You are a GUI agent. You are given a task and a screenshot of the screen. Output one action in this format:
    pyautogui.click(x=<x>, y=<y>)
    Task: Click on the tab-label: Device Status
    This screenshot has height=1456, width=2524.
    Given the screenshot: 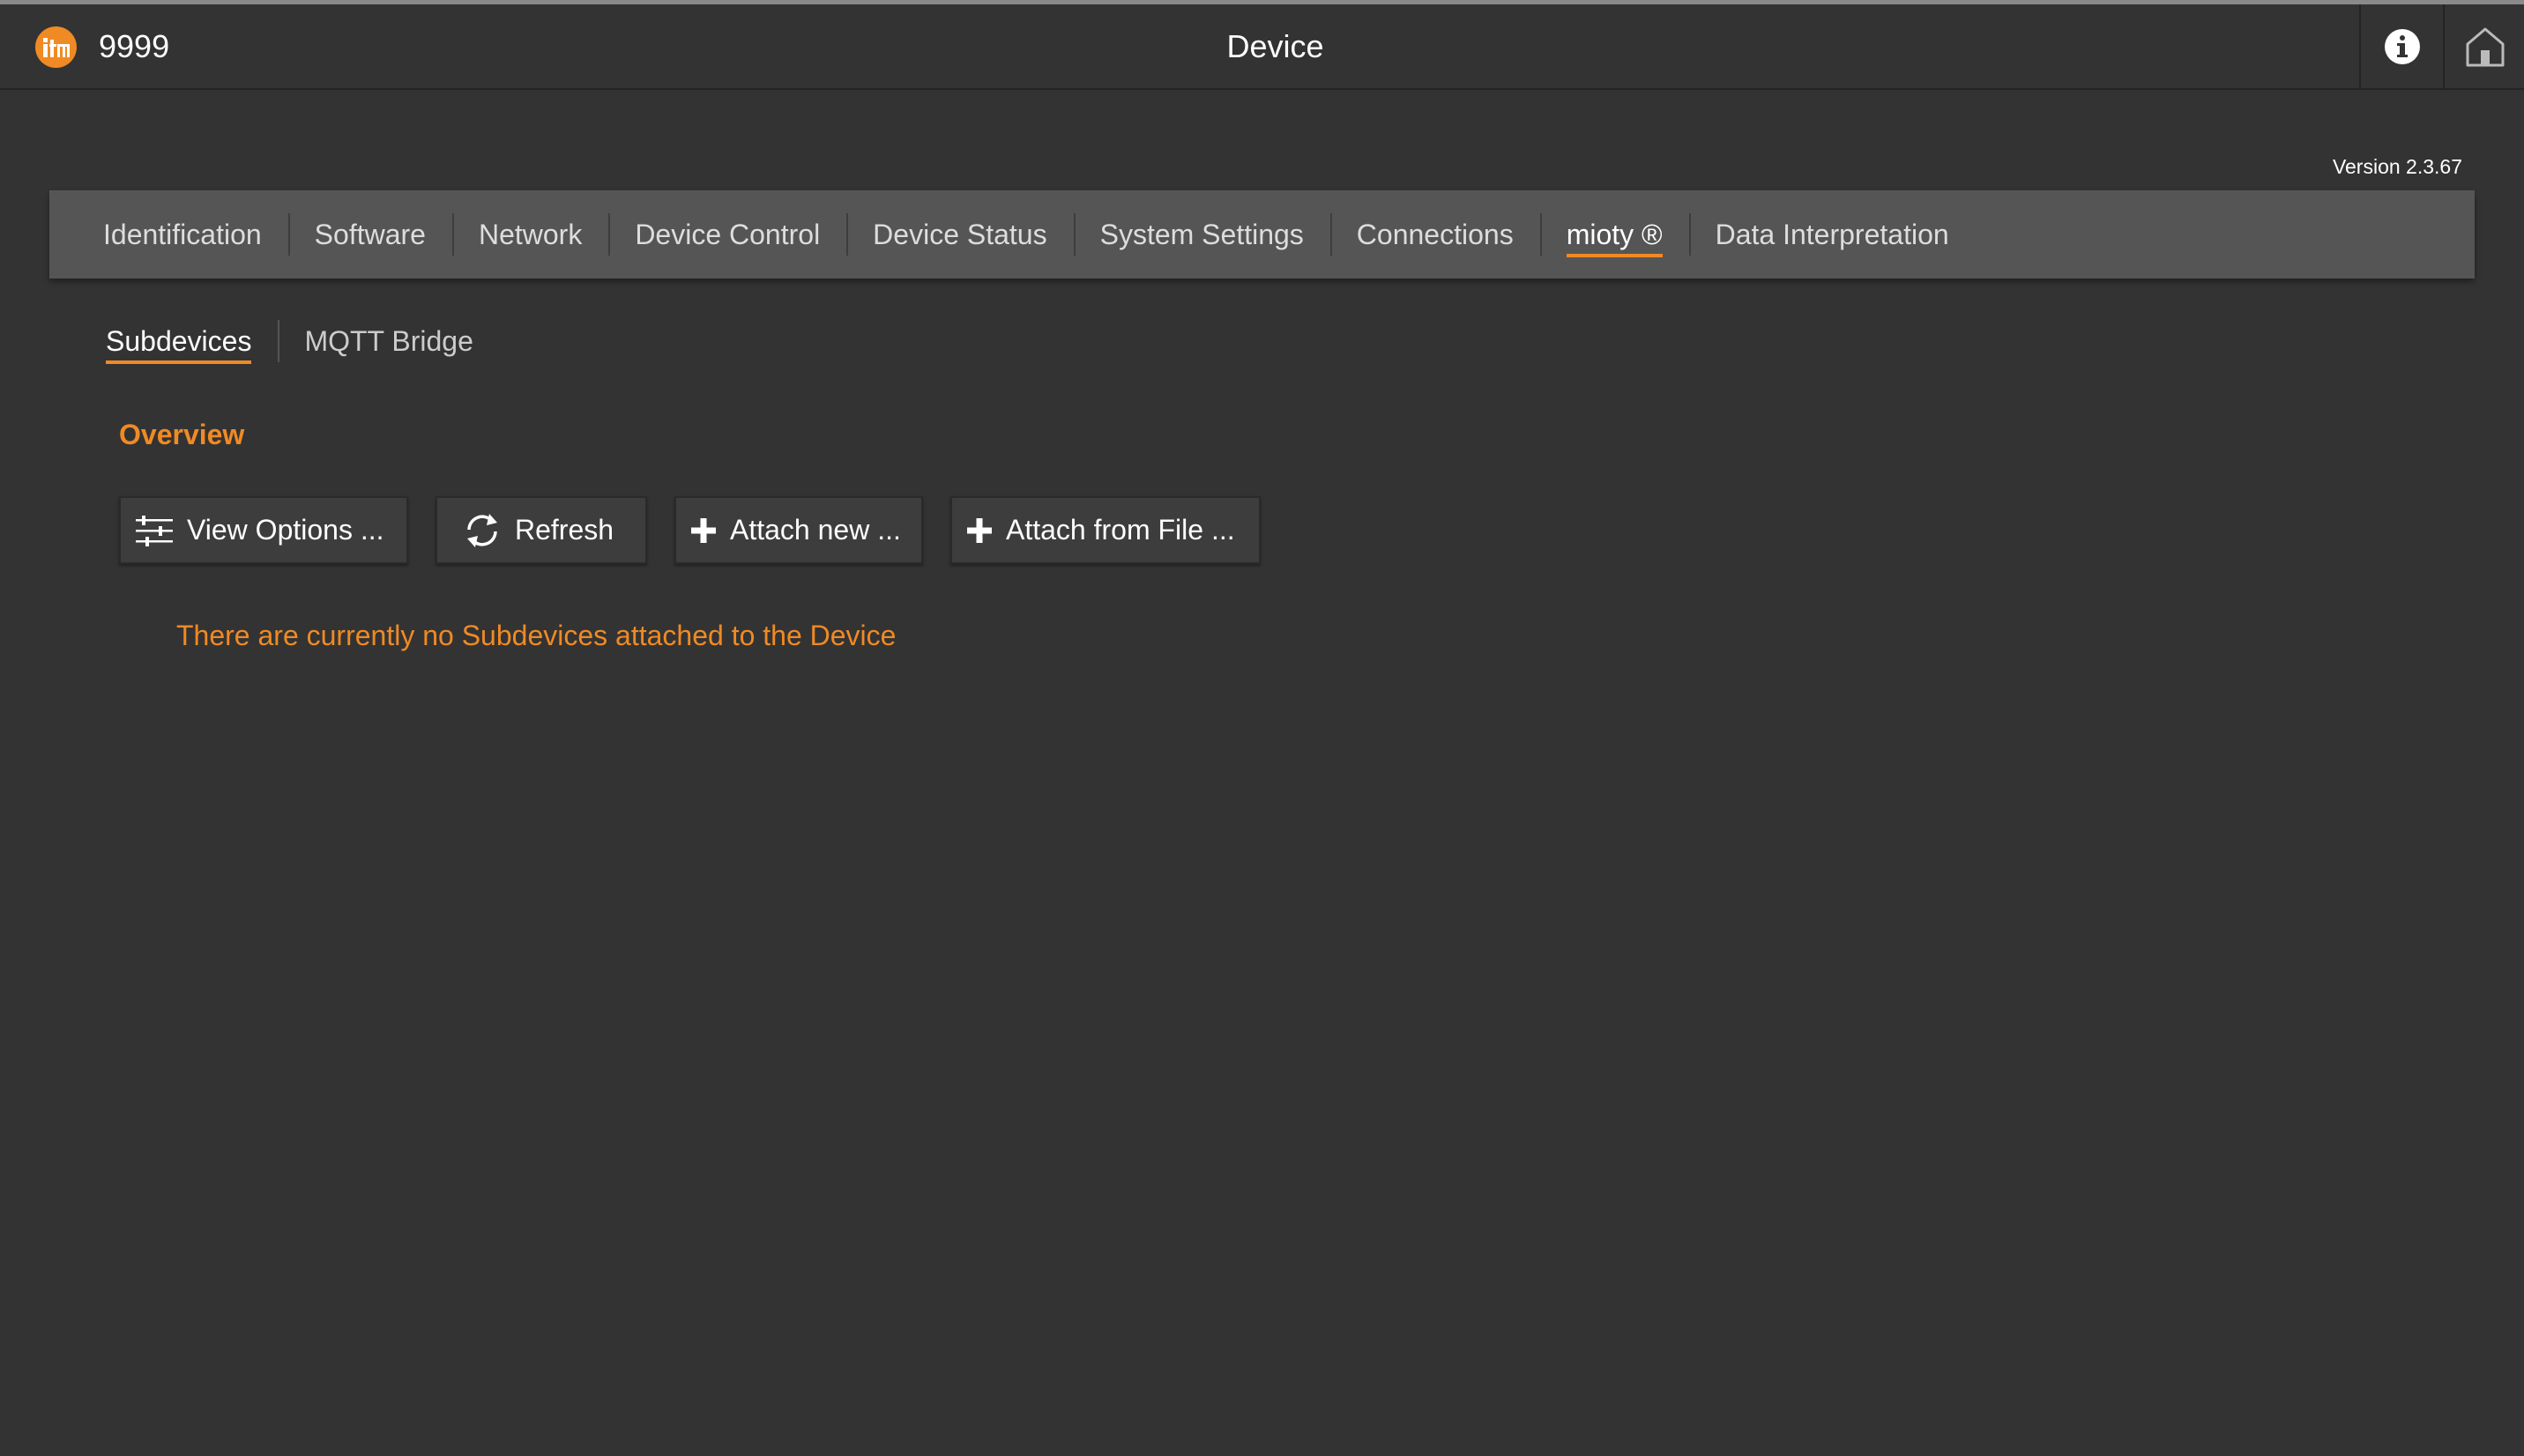 What is the action you would take?
    pyautogui.click(x=960, y=234)
    